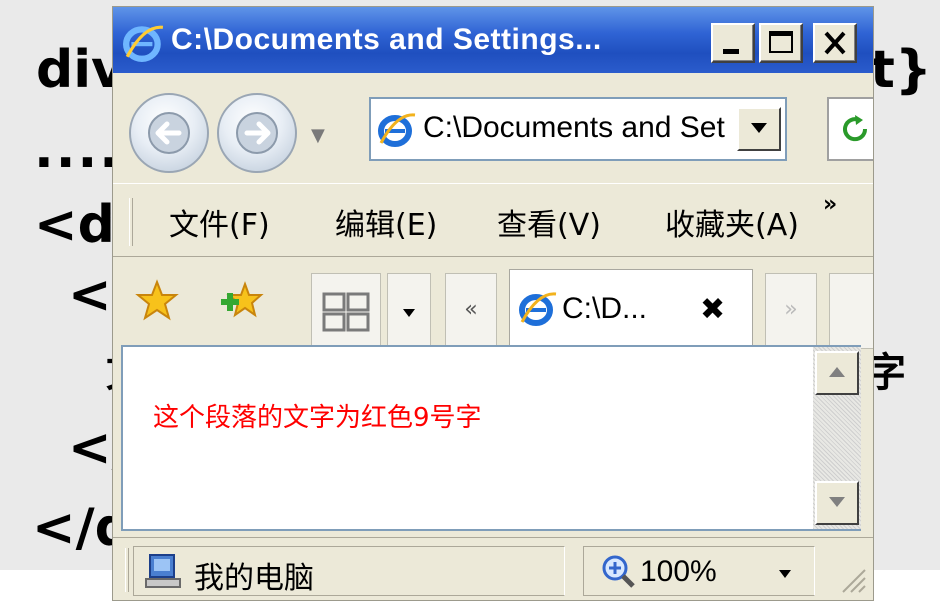 This screenshot has height=601, width=940. Describe the element at coordinates (318, 135) in the screenshot. I see `recent-pages-dropdown: ▼` at that location.